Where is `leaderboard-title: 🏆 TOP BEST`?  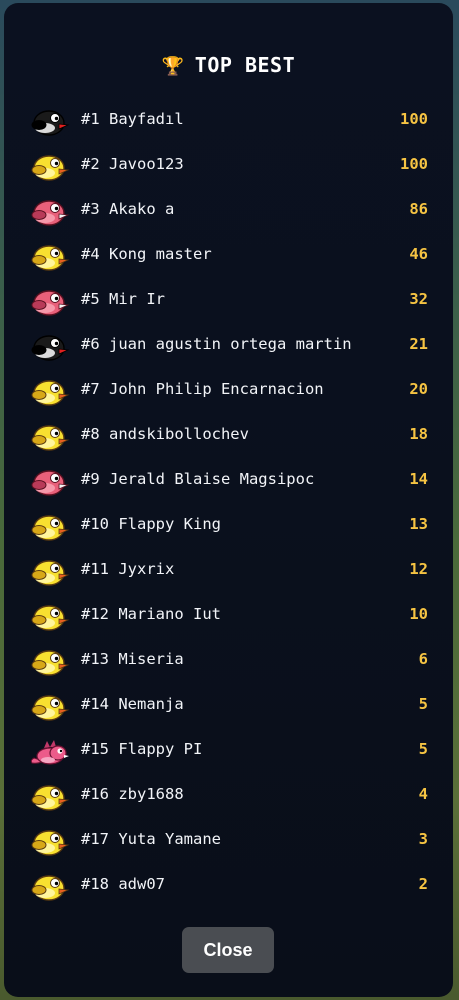
leaderboard-title: 🏆 TOP BEST is located at coordinates (228, 65).